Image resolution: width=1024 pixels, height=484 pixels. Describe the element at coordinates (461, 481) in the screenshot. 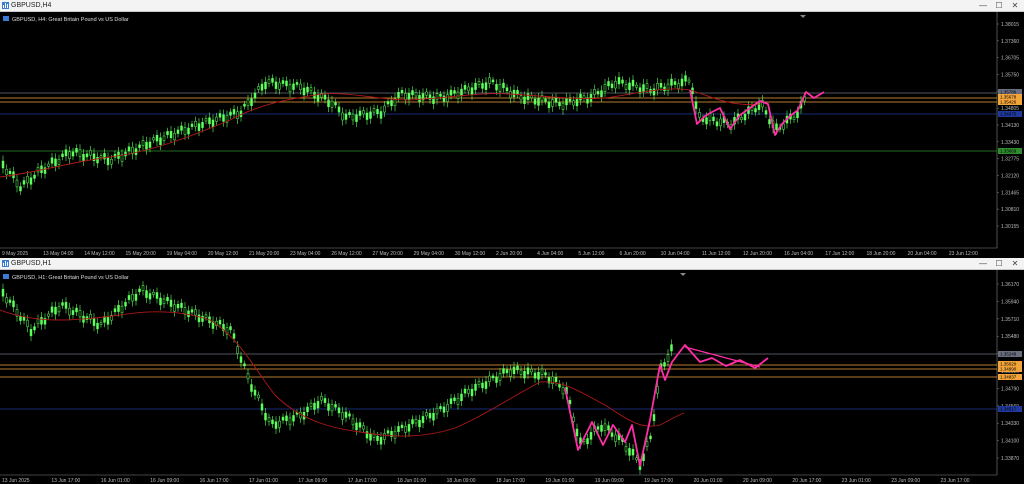

I see `time-axis-label: 18 Jun 09:00` at that location.